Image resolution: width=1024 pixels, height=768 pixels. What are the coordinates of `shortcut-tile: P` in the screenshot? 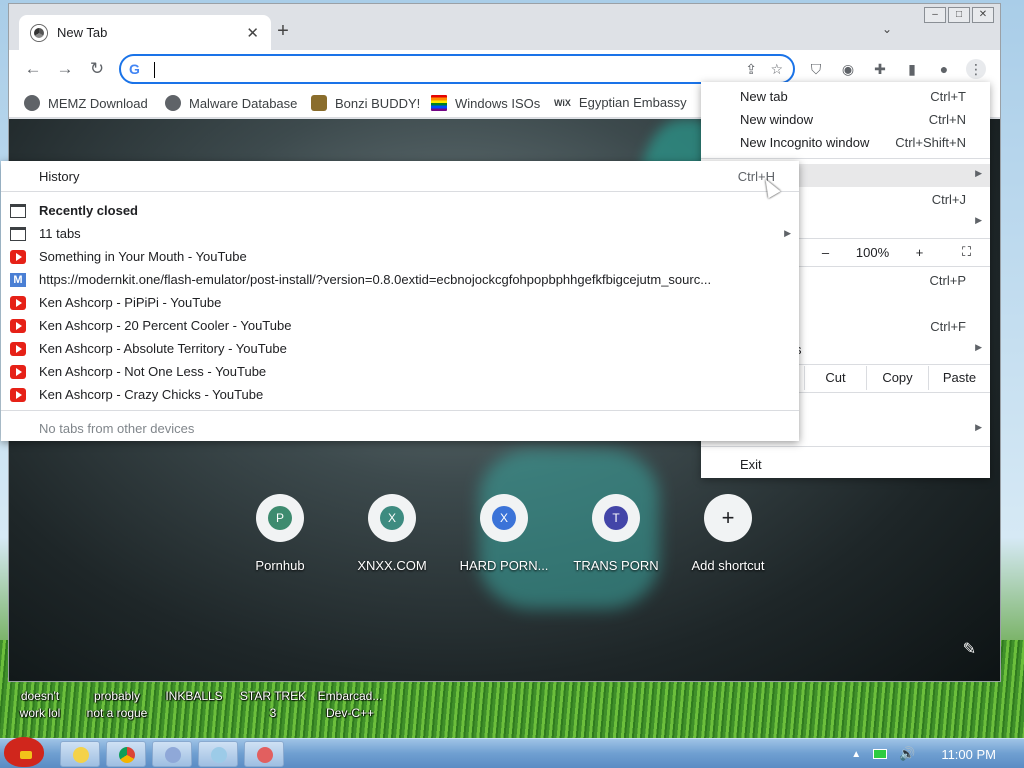 It's located at (280, 518).